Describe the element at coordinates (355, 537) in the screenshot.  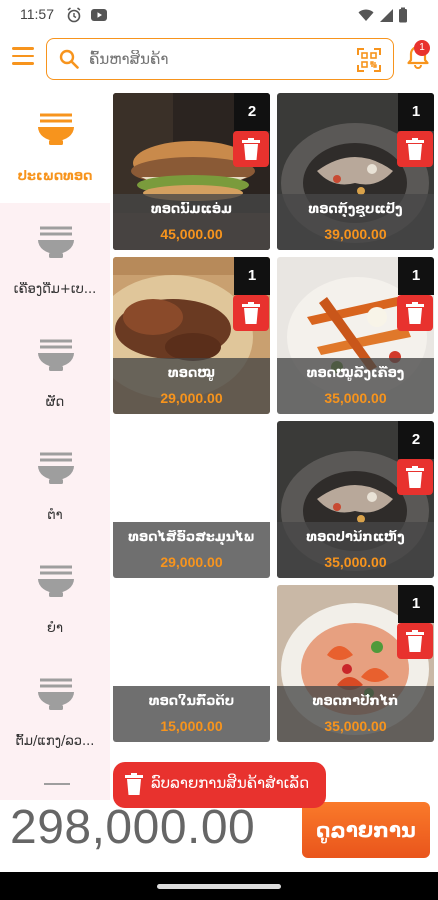
I see `product-name: ທອດປານິກແຫ້ງ` at that location.